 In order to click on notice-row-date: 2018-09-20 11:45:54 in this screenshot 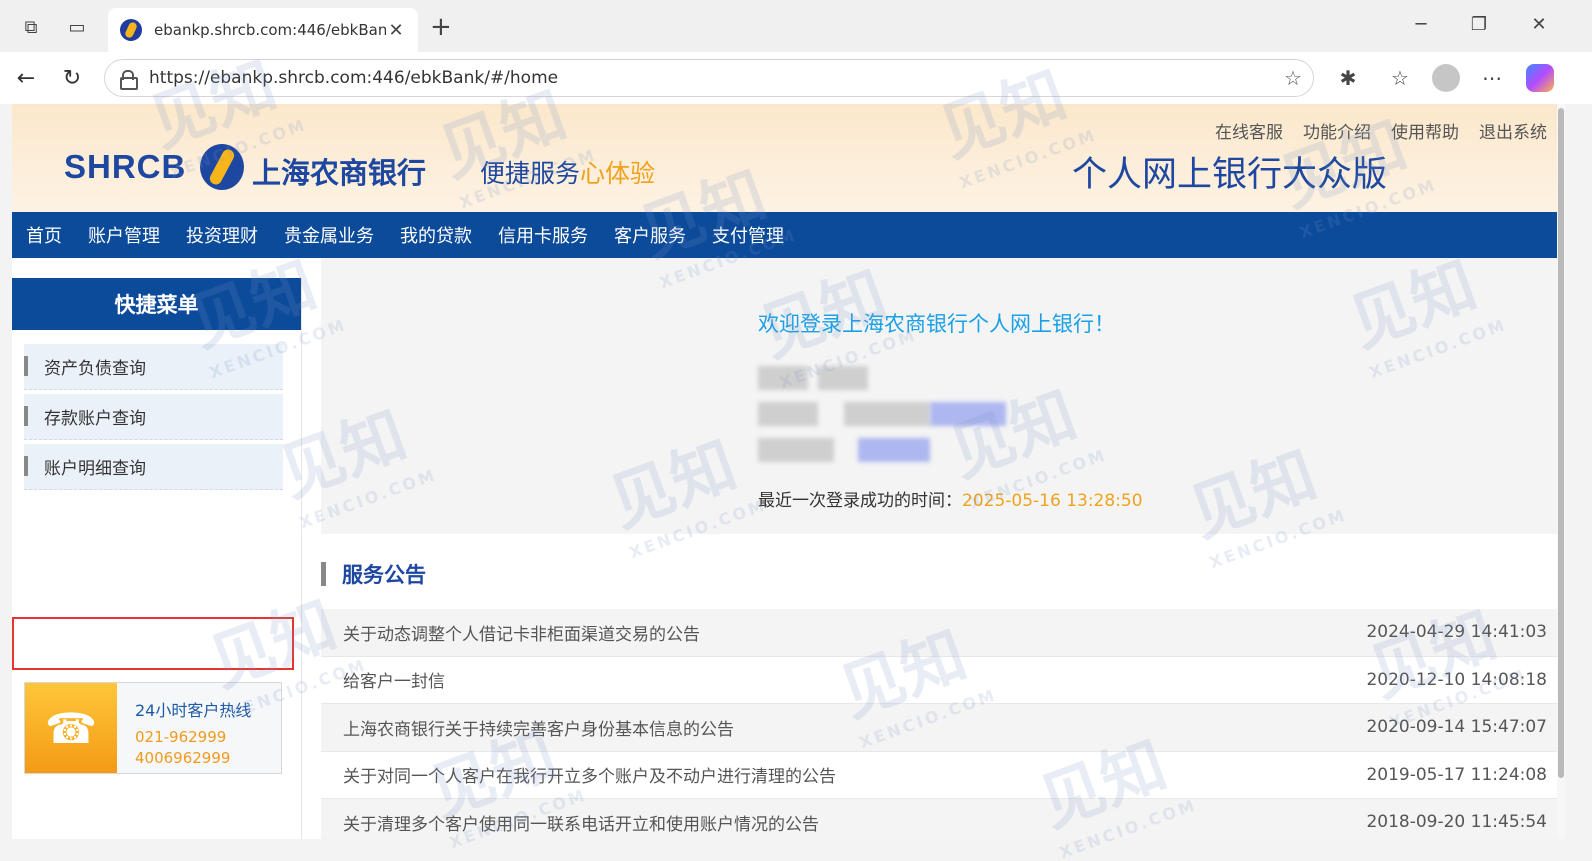, I will do `click(1456, 822)`.